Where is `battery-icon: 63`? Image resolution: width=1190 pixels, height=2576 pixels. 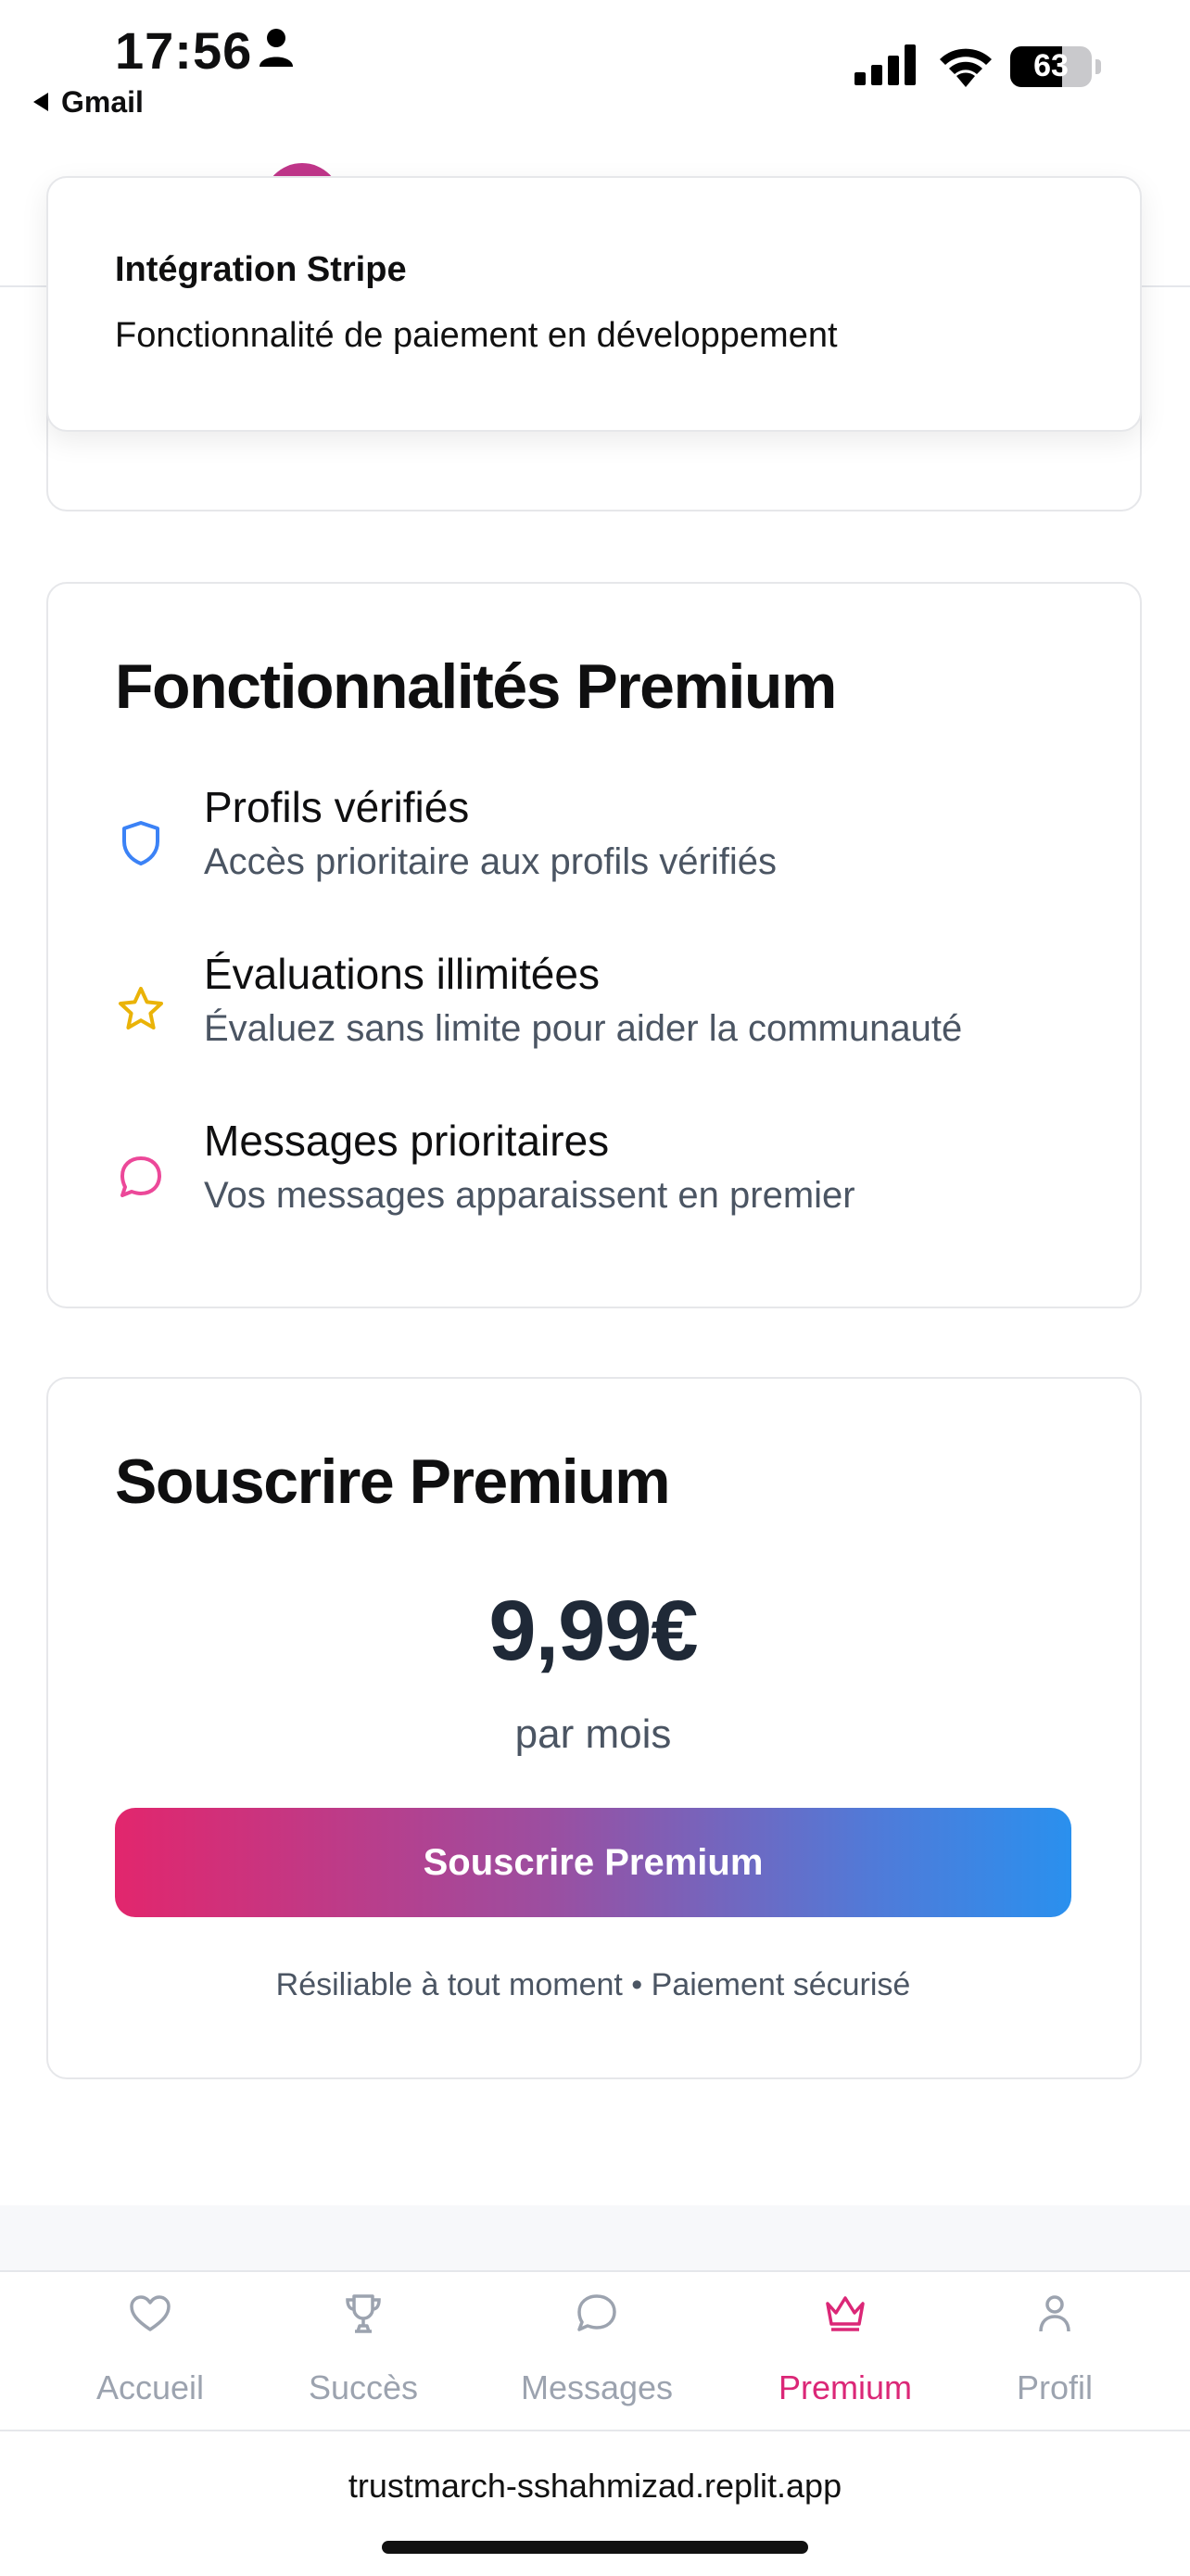
battery-icon: 63 is located at coordinates (1055, 66).